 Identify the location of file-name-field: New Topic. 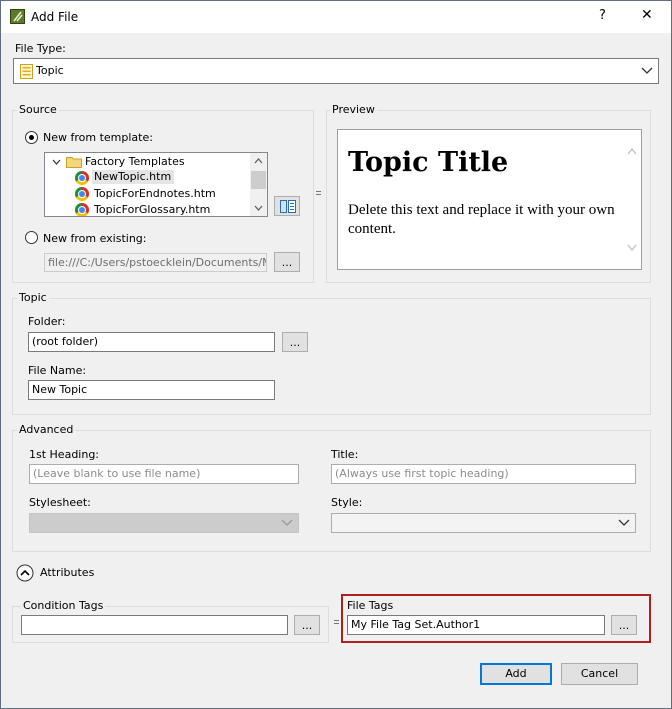
(151, 390).